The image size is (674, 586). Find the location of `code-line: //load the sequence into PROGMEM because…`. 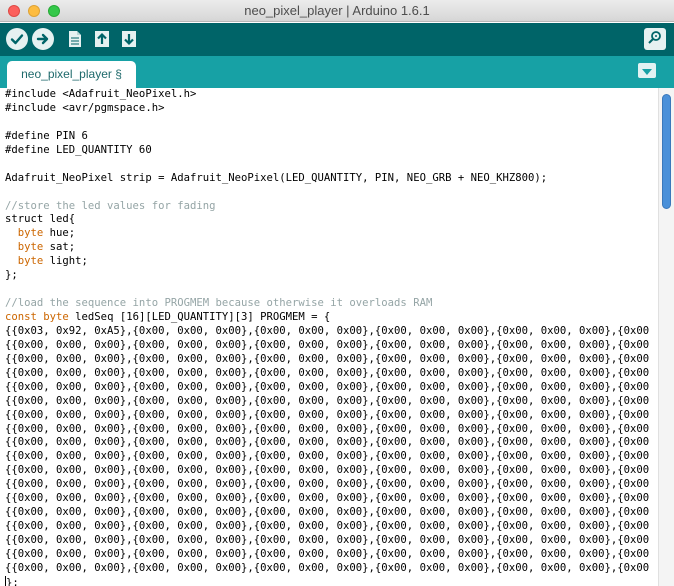

code-line: //load the sequence into PROGMEM because… is located at coordinates (219, 303).